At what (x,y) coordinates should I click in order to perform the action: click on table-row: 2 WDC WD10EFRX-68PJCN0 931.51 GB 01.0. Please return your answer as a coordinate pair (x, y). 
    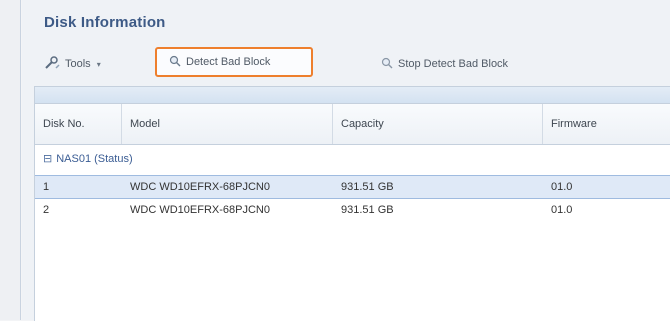
    Looking at the image, I should click on (352, 210).